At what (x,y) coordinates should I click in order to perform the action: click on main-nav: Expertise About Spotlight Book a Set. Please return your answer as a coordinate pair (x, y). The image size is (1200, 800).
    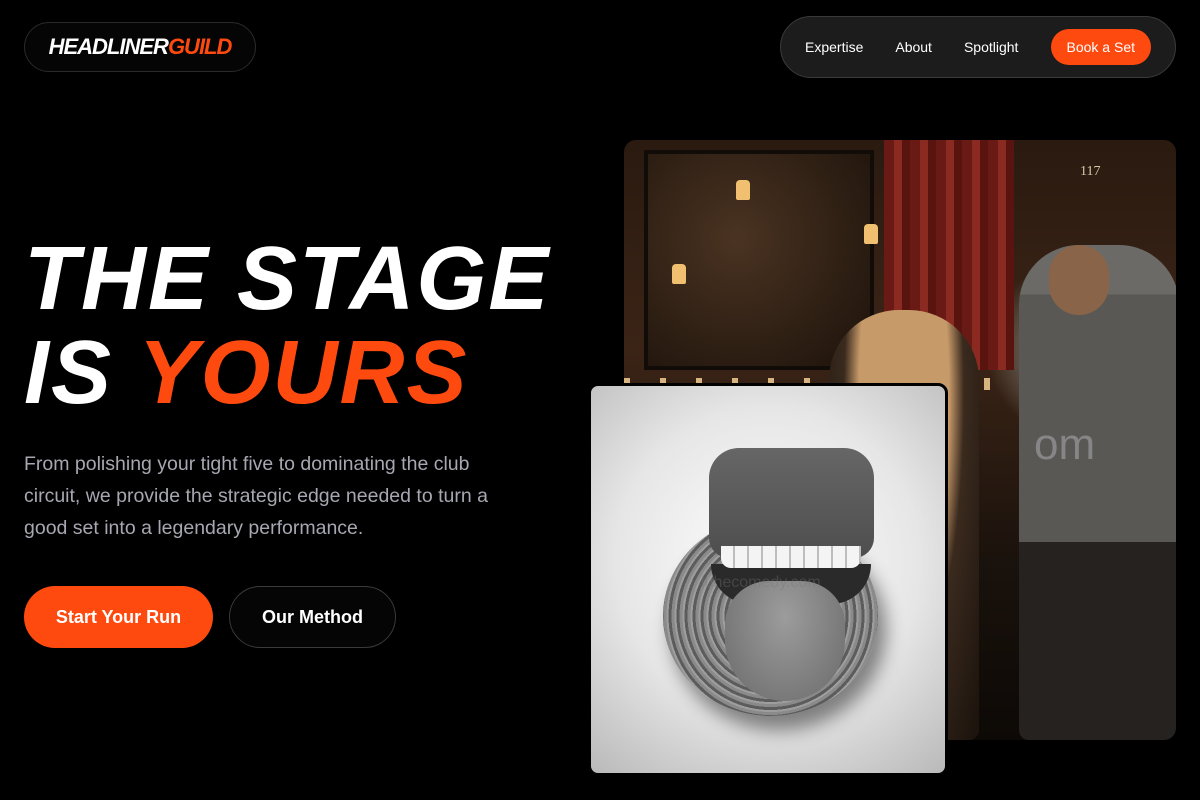
    Looking at the image, I should click on (978, 47).